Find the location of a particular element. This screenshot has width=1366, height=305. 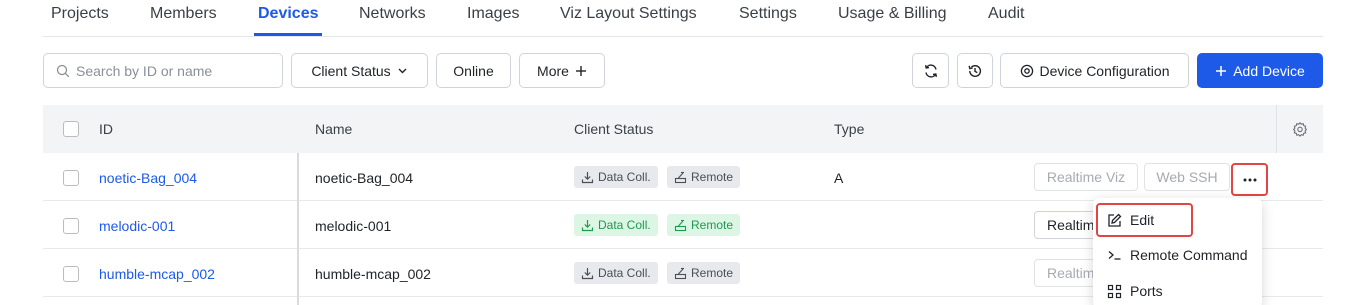

tab-networks: Networks is located at coordinates (392, 14).